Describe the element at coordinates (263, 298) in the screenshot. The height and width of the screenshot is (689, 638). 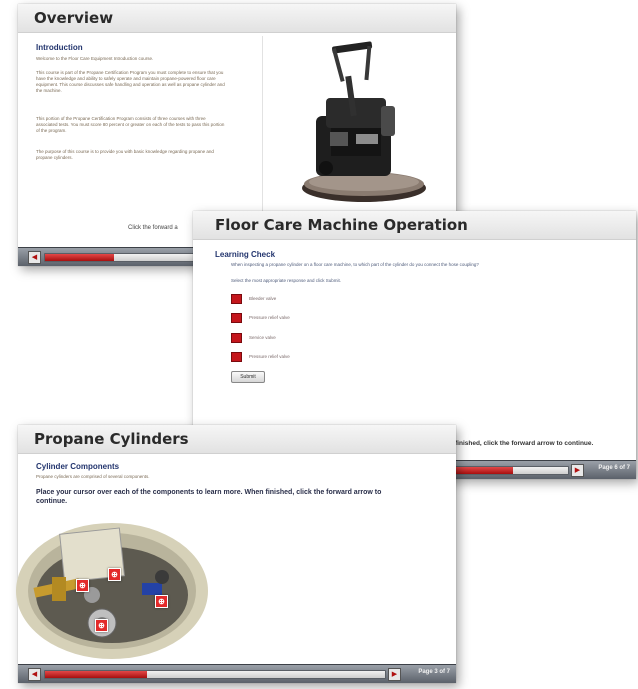
I see `answer-label-1: Bleeder valve` at that location.